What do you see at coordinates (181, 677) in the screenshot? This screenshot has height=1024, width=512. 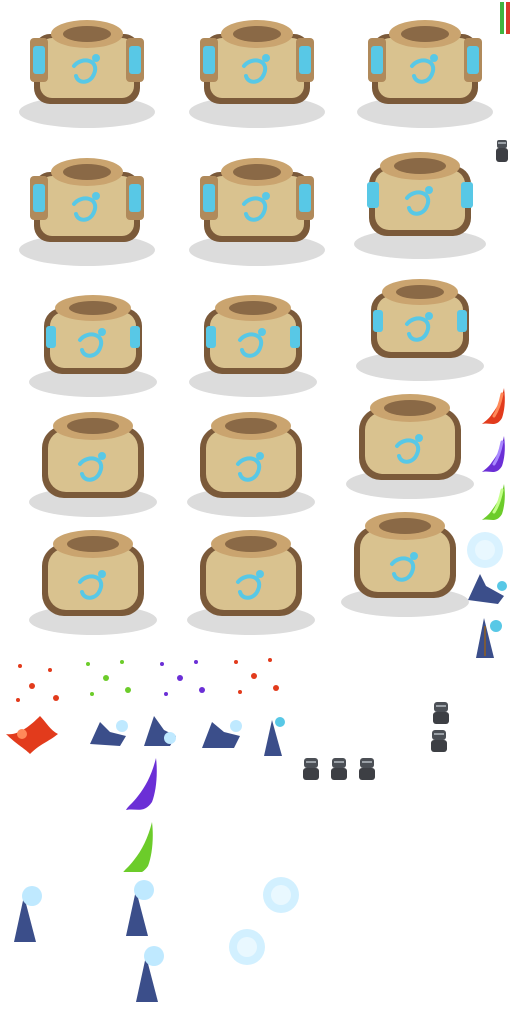 I see `arcane-splatter` at bounding box center [181, 677].